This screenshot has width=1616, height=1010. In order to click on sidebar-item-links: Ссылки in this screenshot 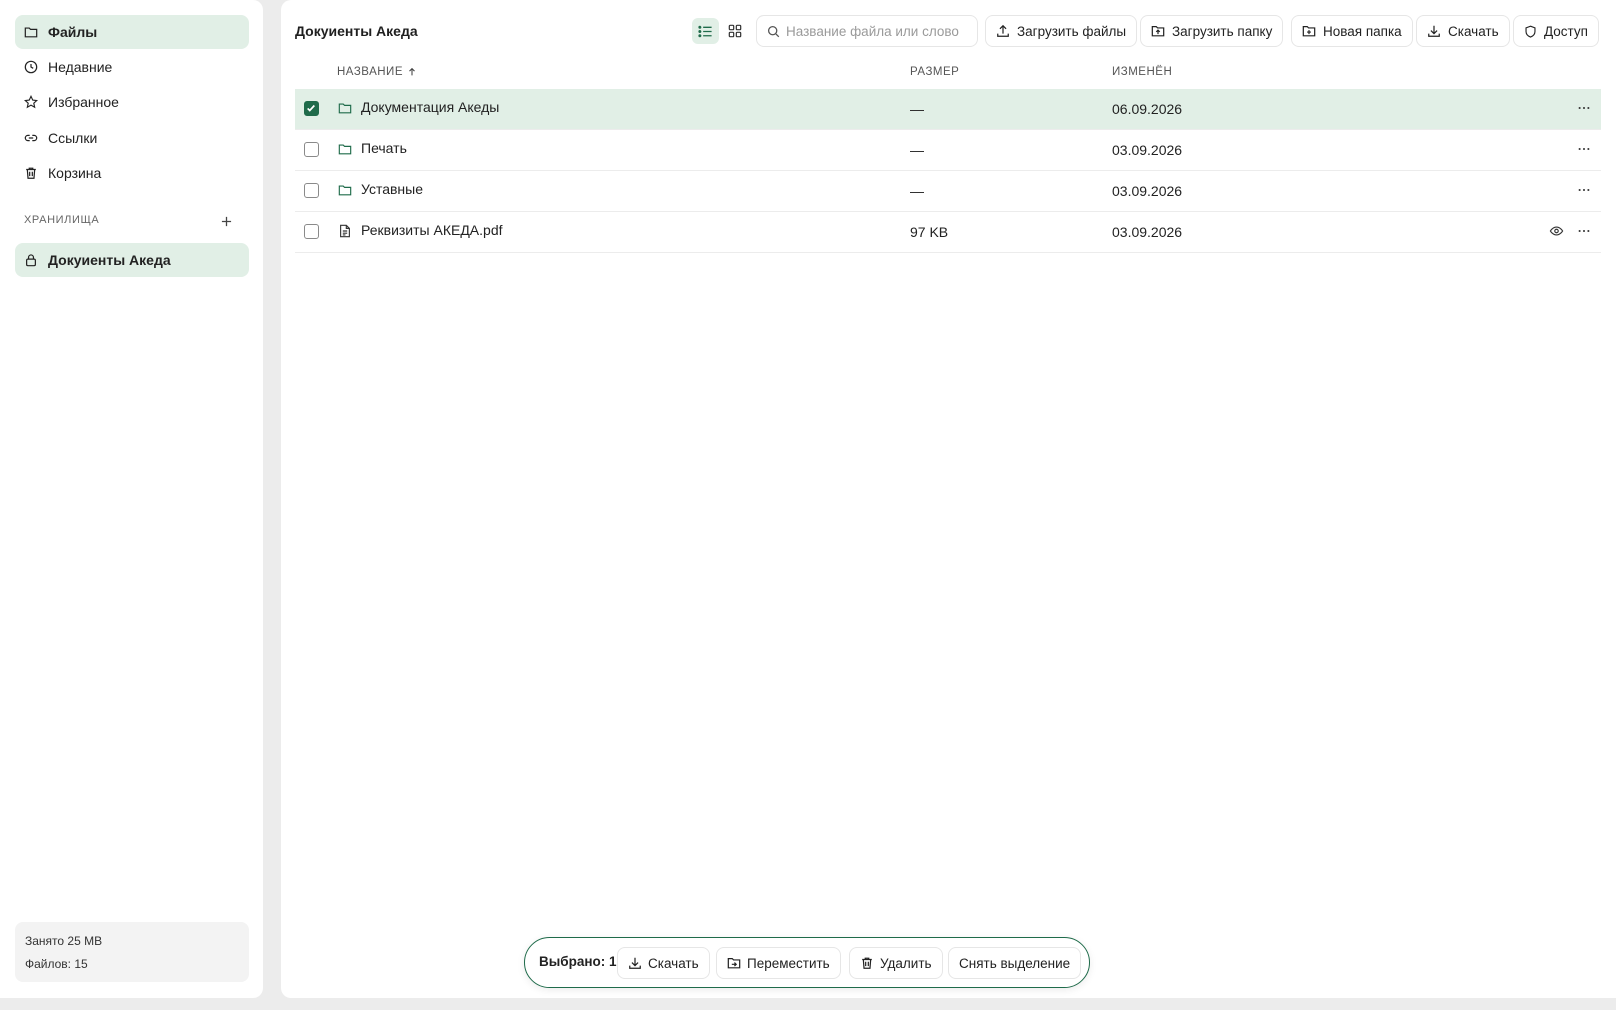, I will do `click(132, 138)`.